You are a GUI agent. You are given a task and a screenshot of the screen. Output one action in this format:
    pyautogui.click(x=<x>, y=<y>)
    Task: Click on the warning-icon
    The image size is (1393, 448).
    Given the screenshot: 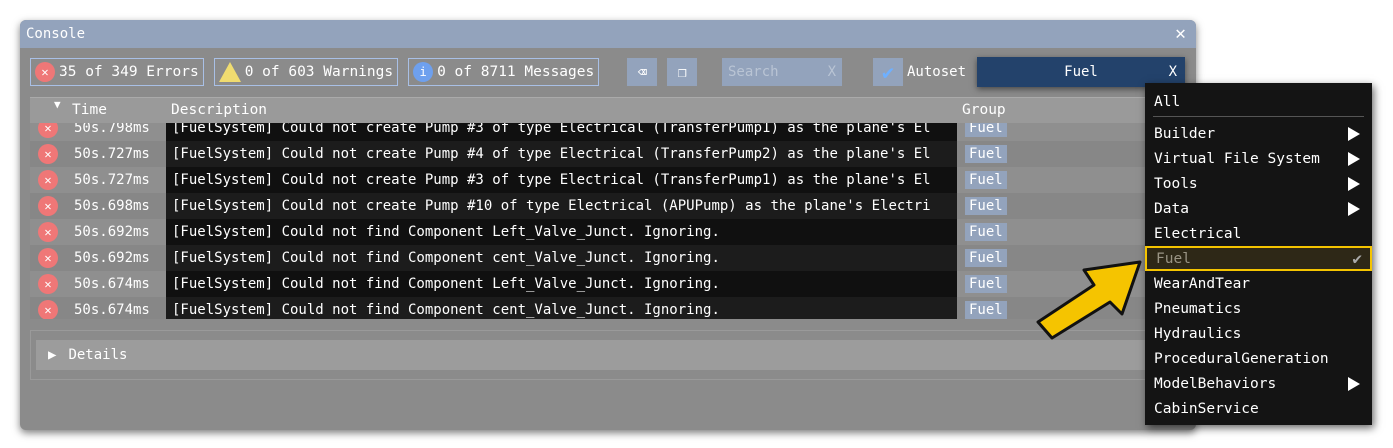 What is the action you would take?
    pyautogui.click(x=229, y=72)
    